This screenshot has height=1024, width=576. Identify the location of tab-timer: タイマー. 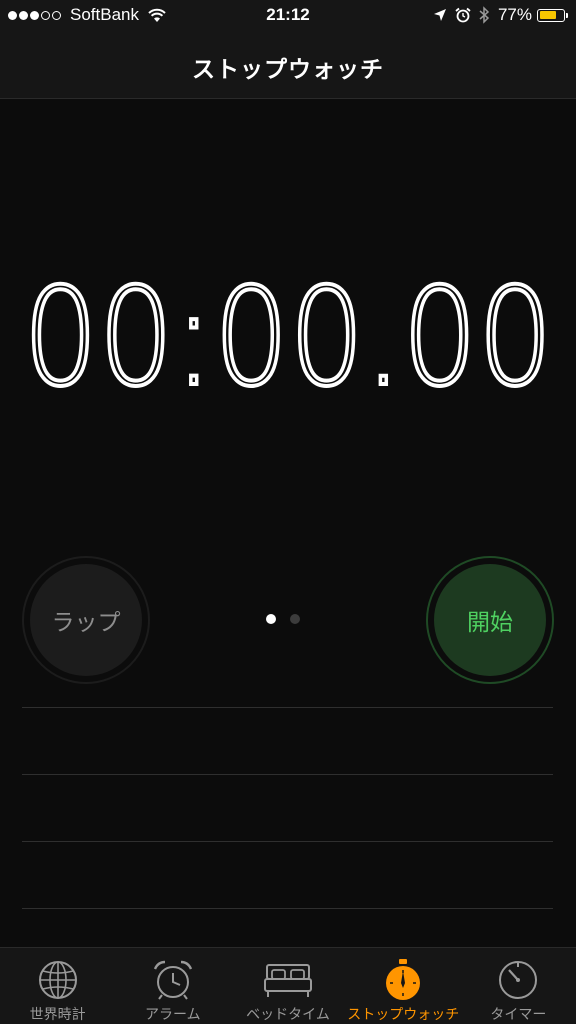
(518, 986).